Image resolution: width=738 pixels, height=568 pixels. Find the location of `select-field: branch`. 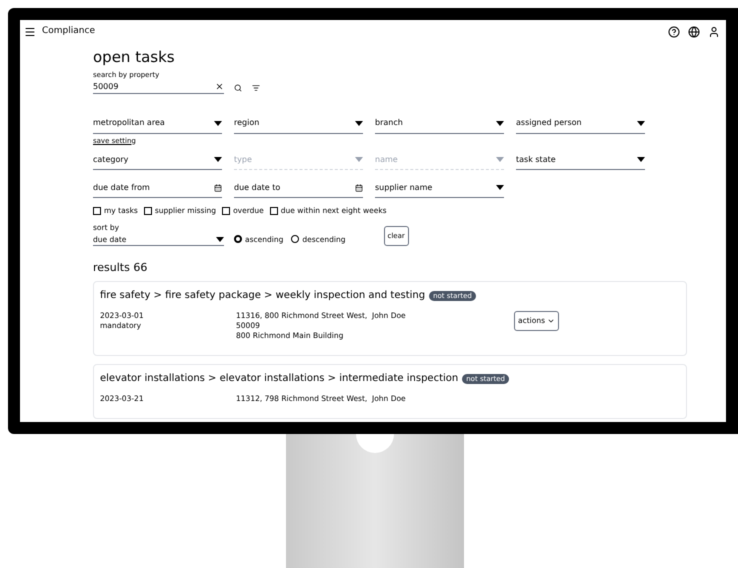

select-field: branch is located at coordinates (439, 124).